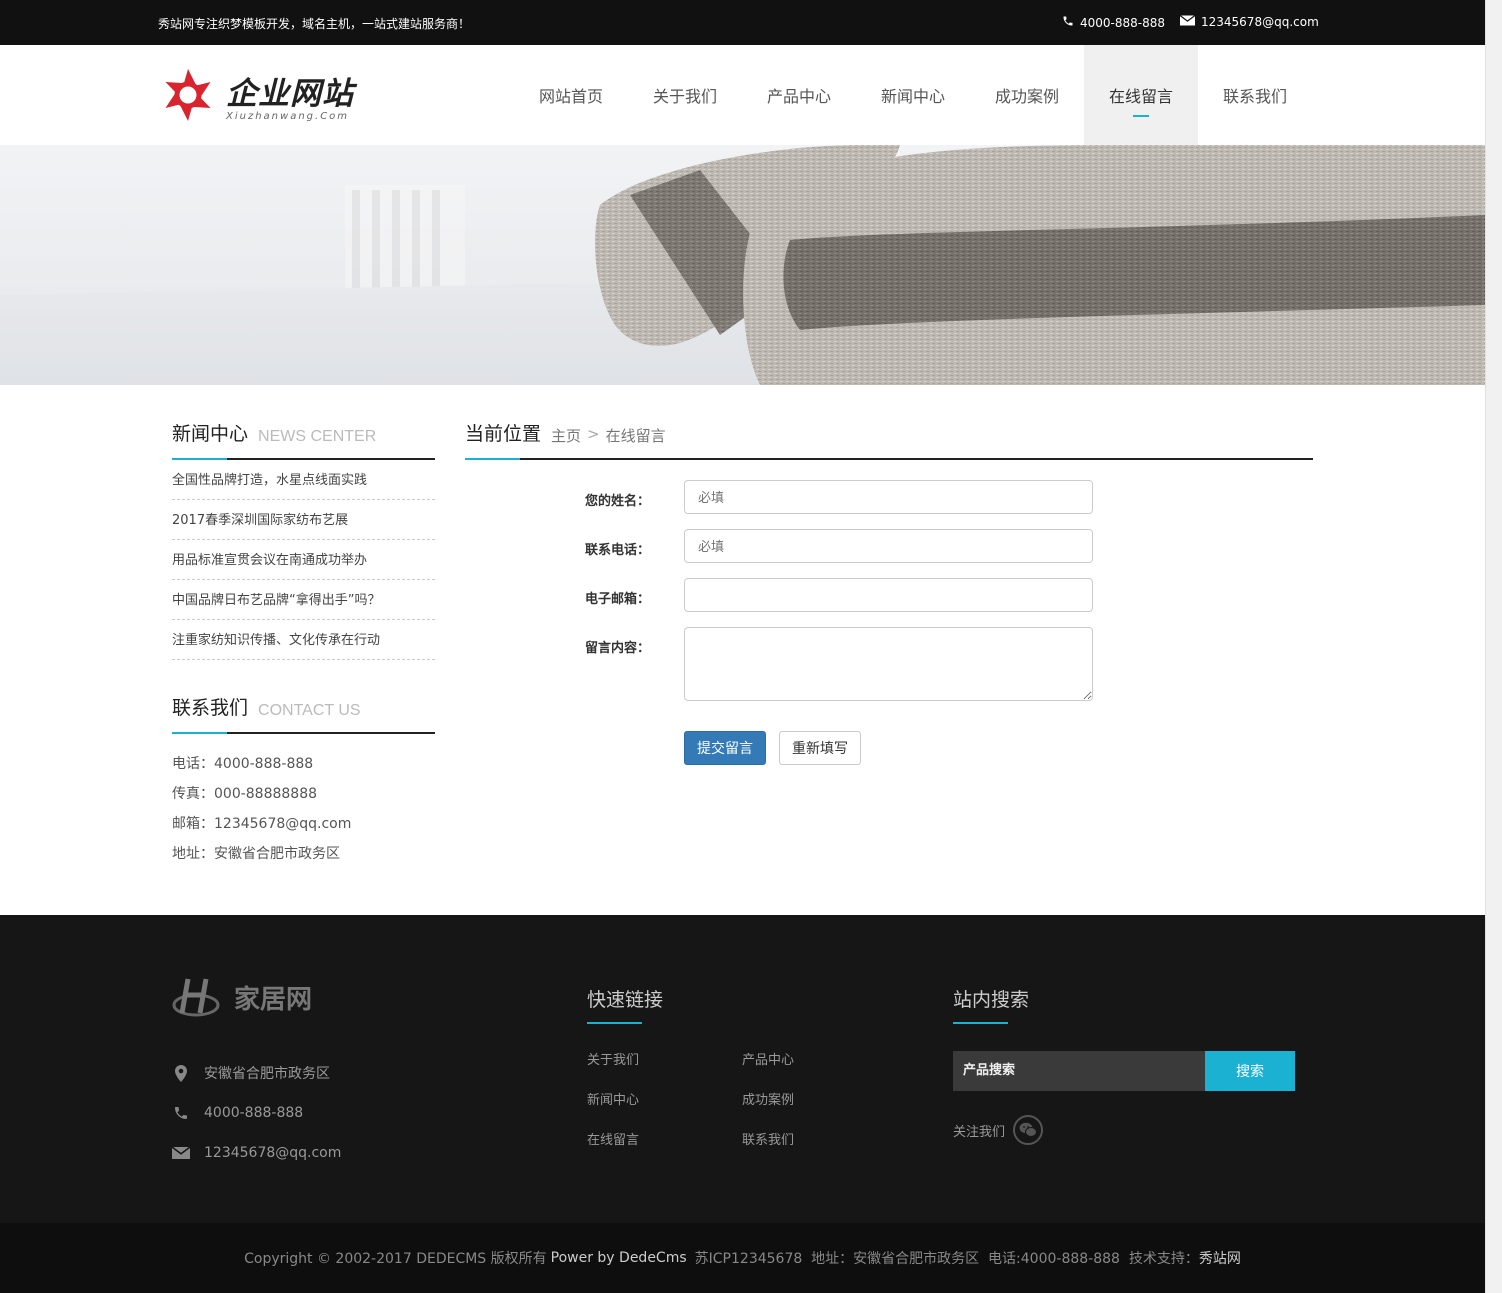 Image resolution: width=1502 pixels, height=1293 pixels. What do you see at coordinates (820, 748) in the screenshot?
I see `reset-button: 重新填写` at bounding box center [820, 748].